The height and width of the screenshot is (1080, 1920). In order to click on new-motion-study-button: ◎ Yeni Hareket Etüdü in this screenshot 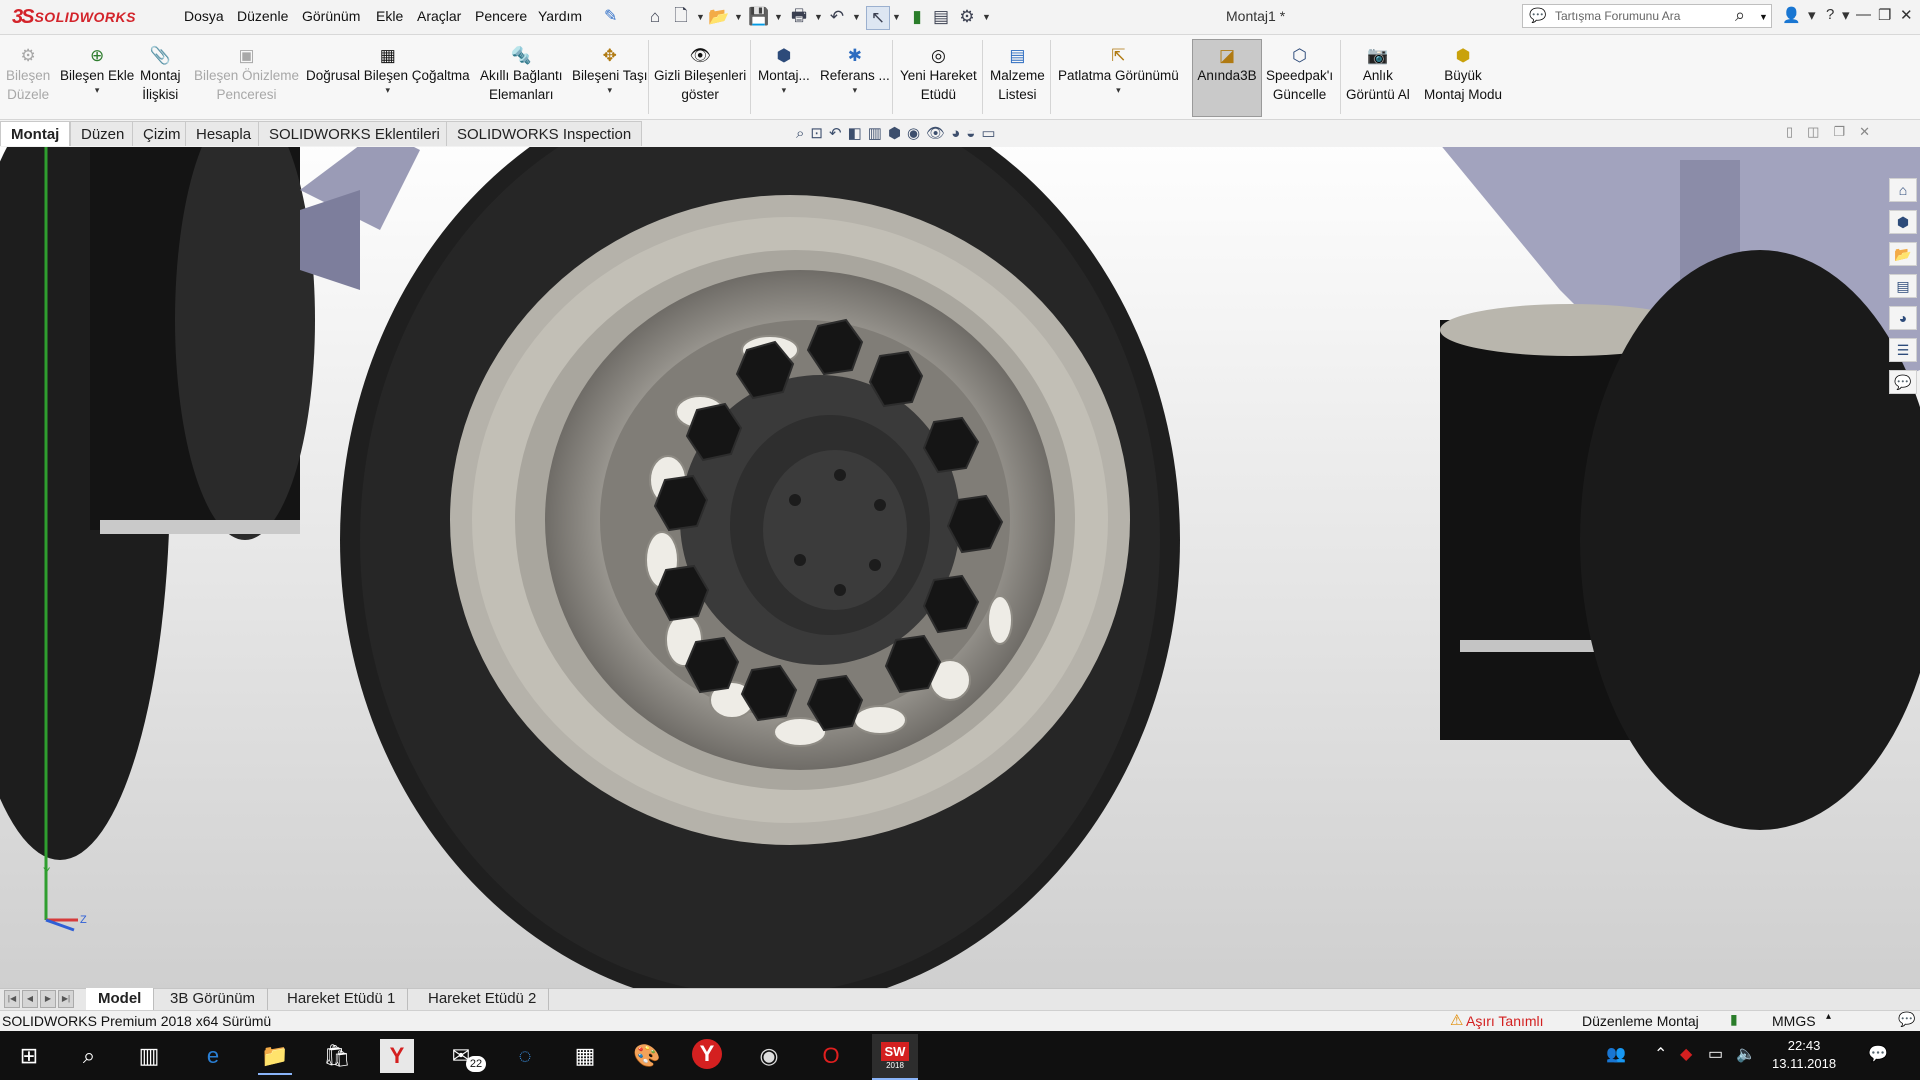, I will do `click(938, 74)`.